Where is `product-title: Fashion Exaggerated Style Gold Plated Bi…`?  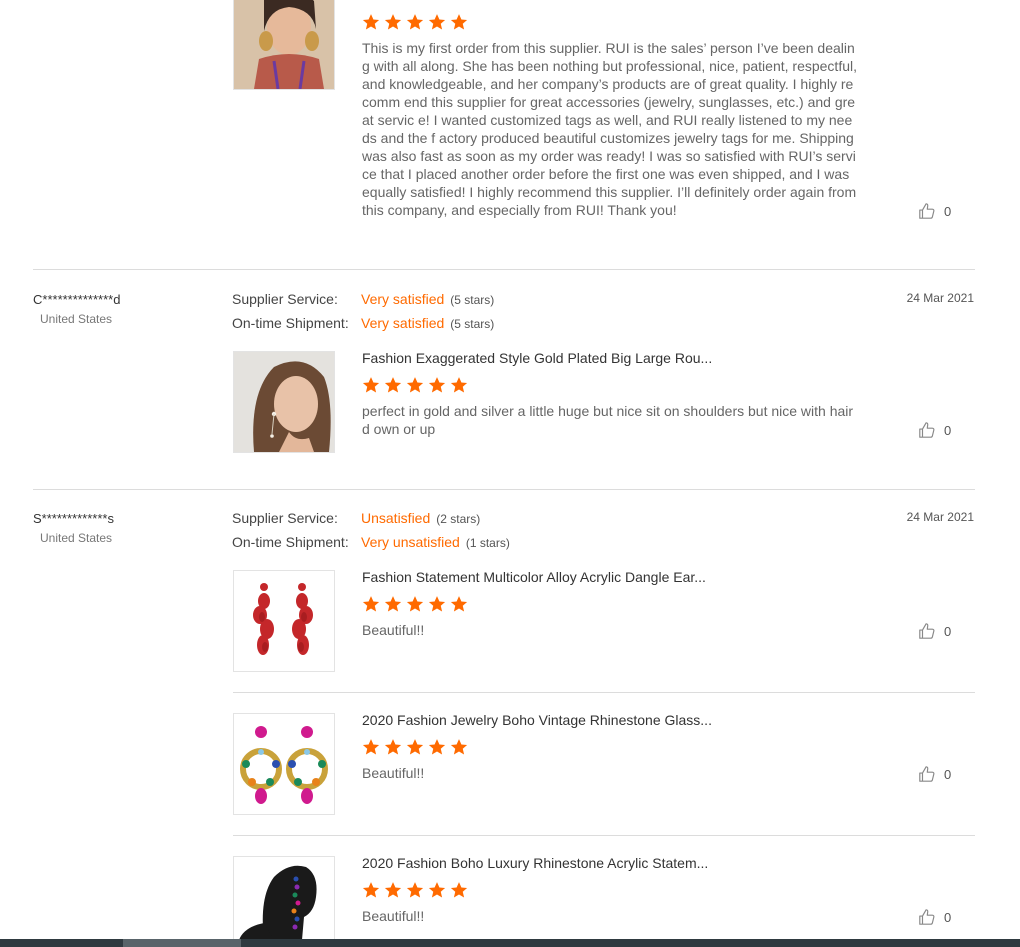
product-title: Fashion Exaggerated Style Gold Plated Bi… is located at coordinates (537, 358).